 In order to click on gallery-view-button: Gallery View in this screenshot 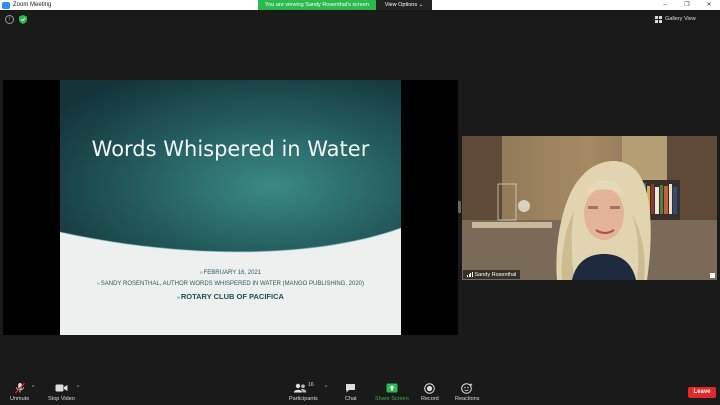, I will do `click(678, 19)`.